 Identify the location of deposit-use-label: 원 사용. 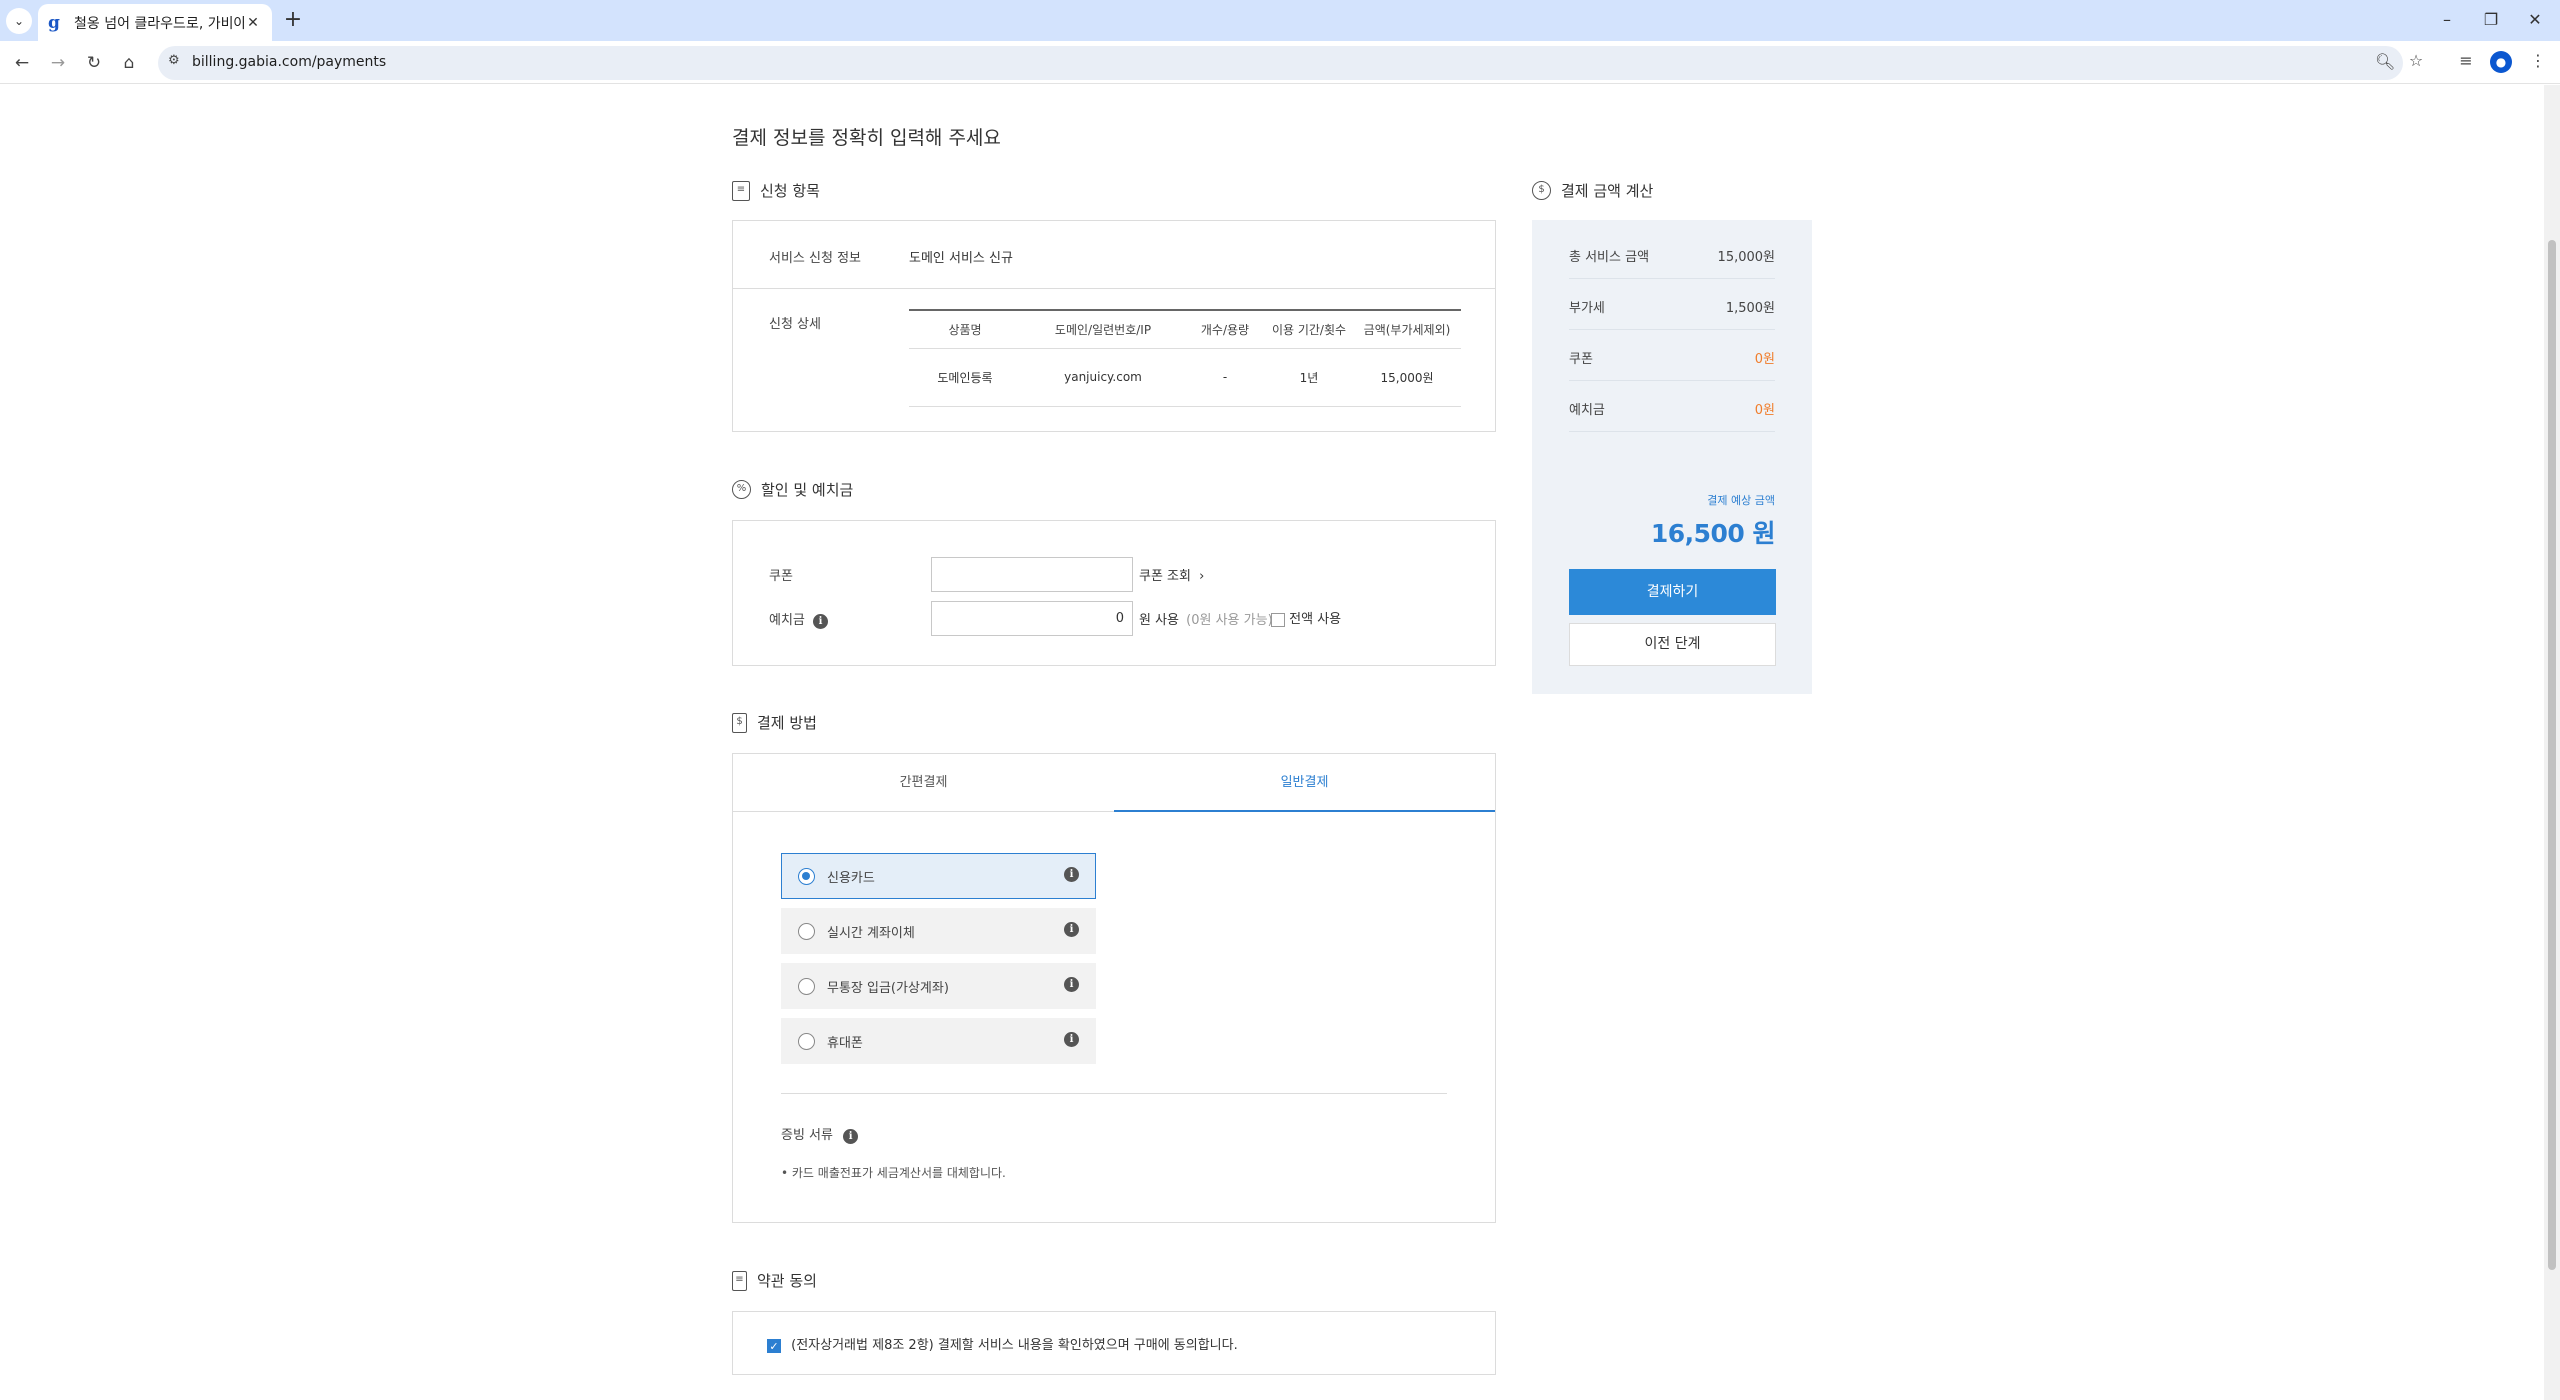
(1159, 620).